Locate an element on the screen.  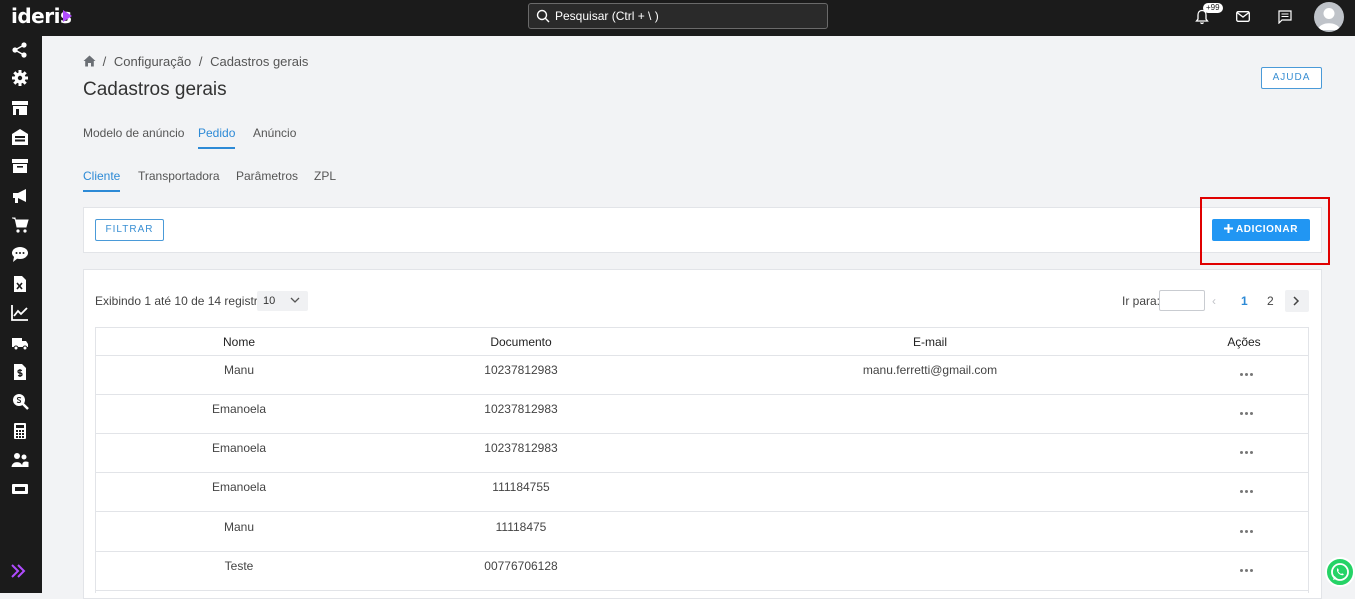
per-page-value: 10 is located at coordinates (269, 301).